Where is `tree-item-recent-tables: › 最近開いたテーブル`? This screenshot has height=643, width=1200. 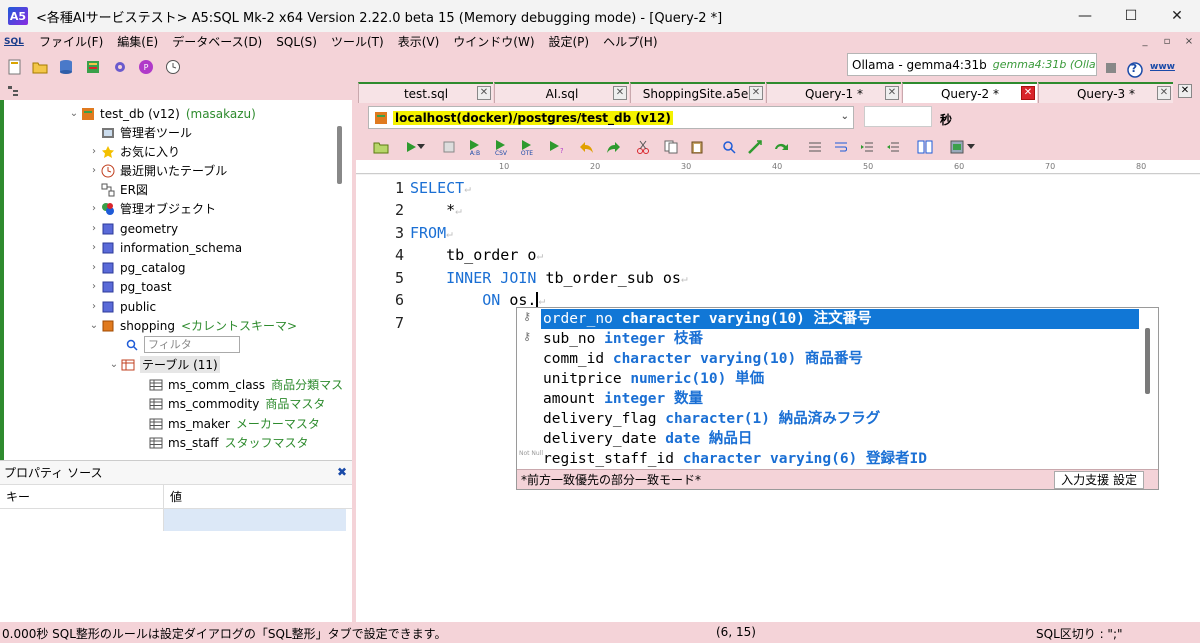 tree-item-recent-tables: › 最近開いたテーブル is located at coordinates (157, 170).